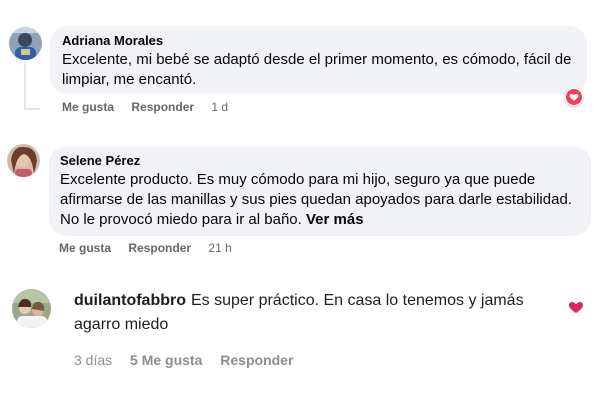 This screenshot has height=400, width=600. I want to click on comment-actions: Me gusta Responder 1 d, so click(152, 107).